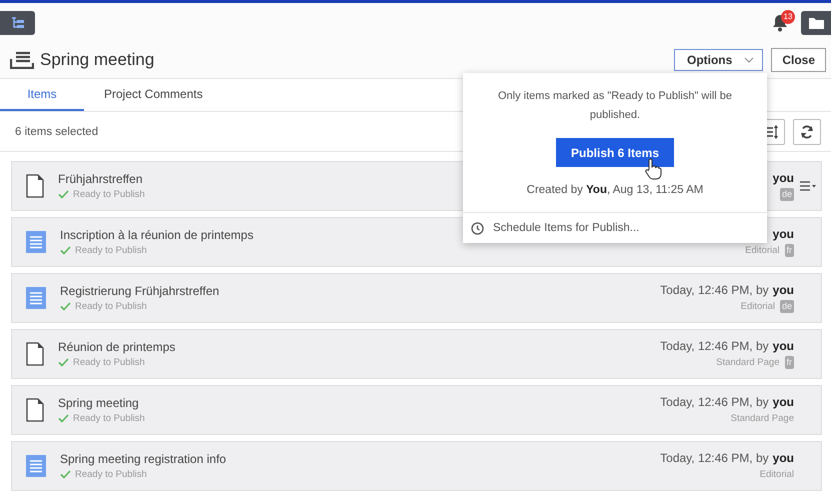  I want to click on clock-icon, so click(477, 228).